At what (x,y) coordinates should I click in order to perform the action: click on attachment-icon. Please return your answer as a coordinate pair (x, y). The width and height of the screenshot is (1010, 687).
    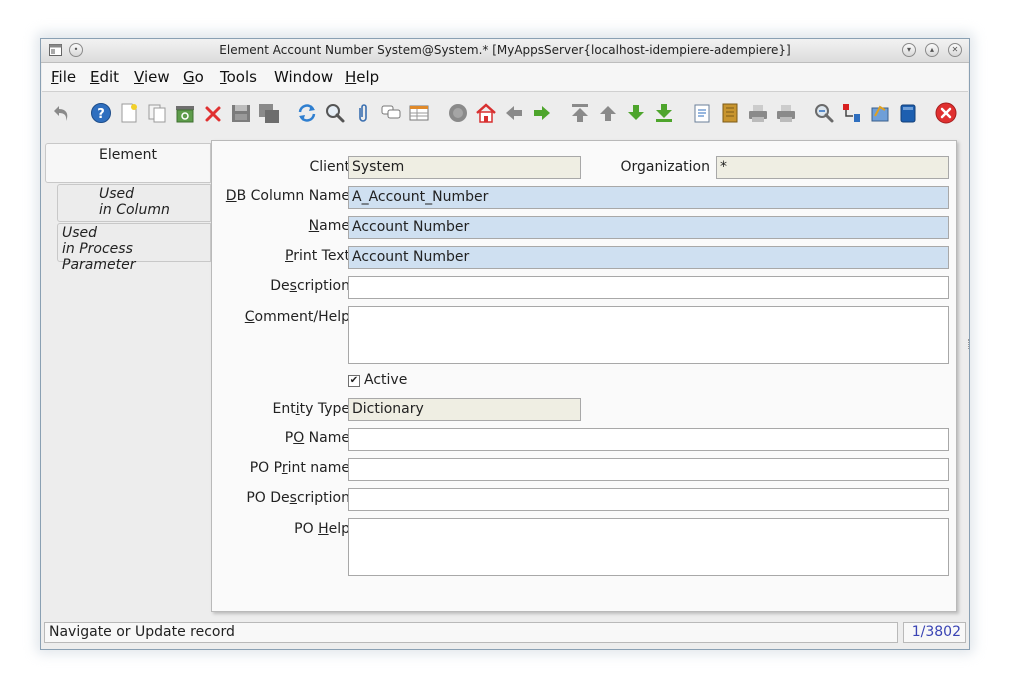
    Looking at the image, I should click on (363, 113).